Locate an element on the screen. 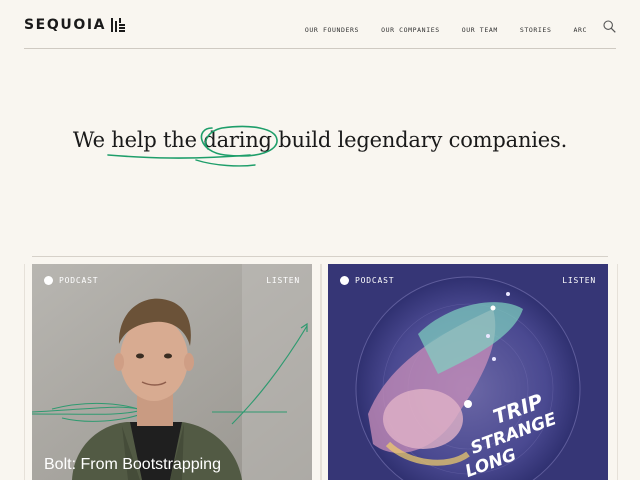 Image resolution: width=640 pixels, height=480 pixels. logo-wordmark: SEQUOIA is located at coordinates (65, 25).